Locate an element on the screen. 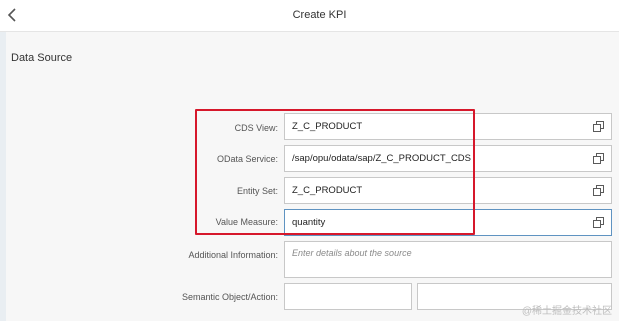 The image size is (619, 321). page-title: Create KPI is located at coordinates (319, 15).